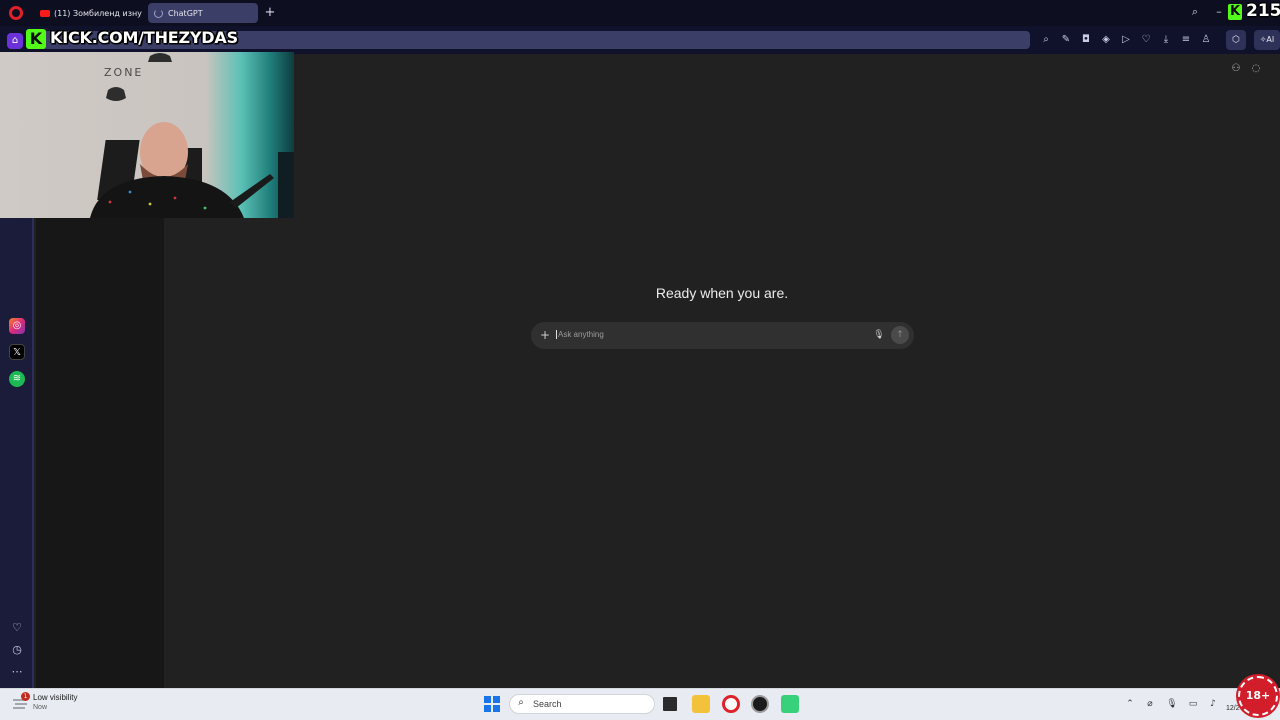 This screenshot has height=720, width=1280. I want to click on instagram-icon: ◎, so click(17, 326).